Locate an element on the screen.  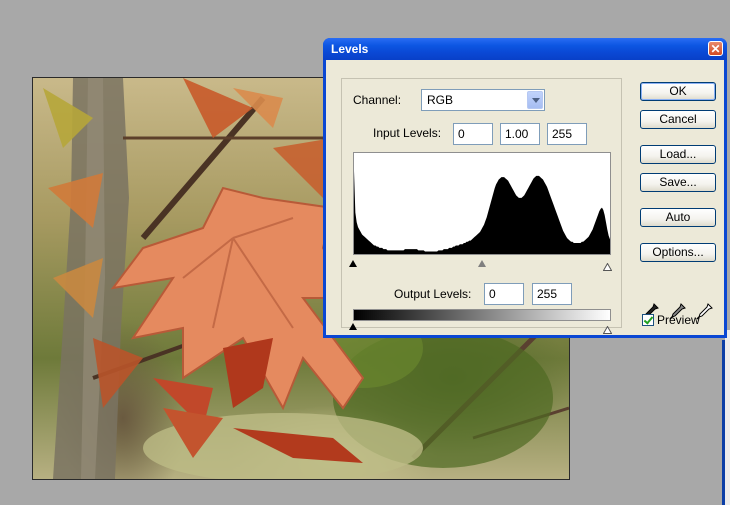
histogram is located at coordinates (482, 203).